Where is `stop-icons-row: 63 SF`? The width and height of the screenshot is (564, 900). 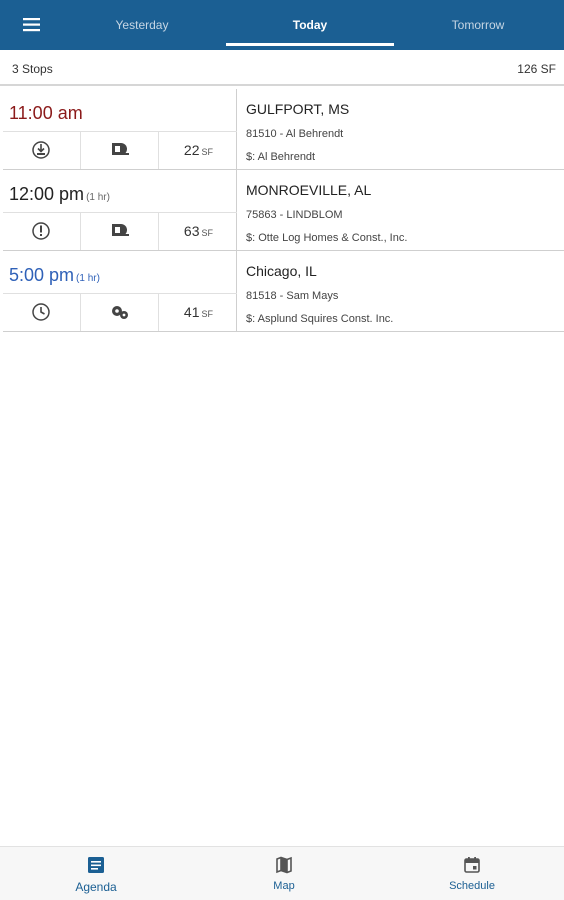
stop-icons-row: 63 SF is located at coordinates (120, 231).